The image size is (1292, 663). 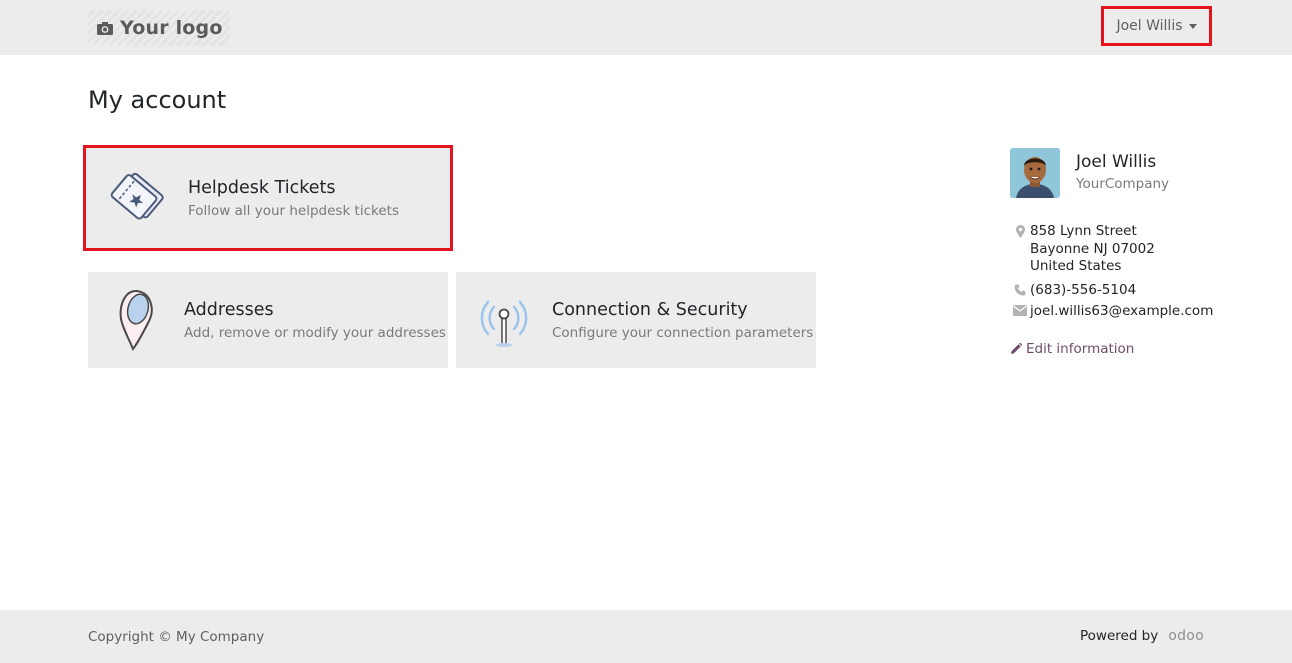 I want to click on page-title: My account, so click(x=157, y=100).